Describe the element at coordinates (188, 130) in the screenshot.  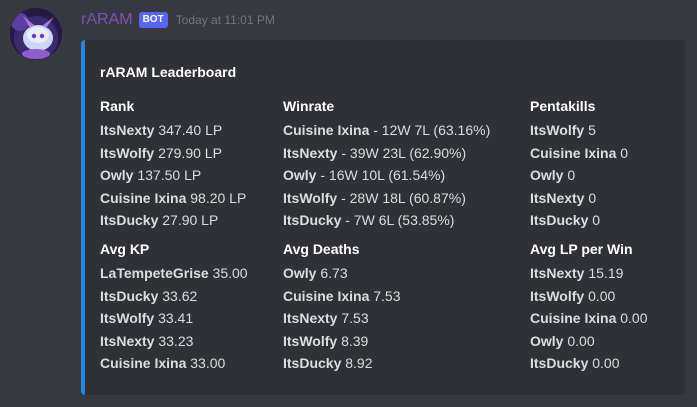
I see `stat-value: 347.40 LP` at that location.